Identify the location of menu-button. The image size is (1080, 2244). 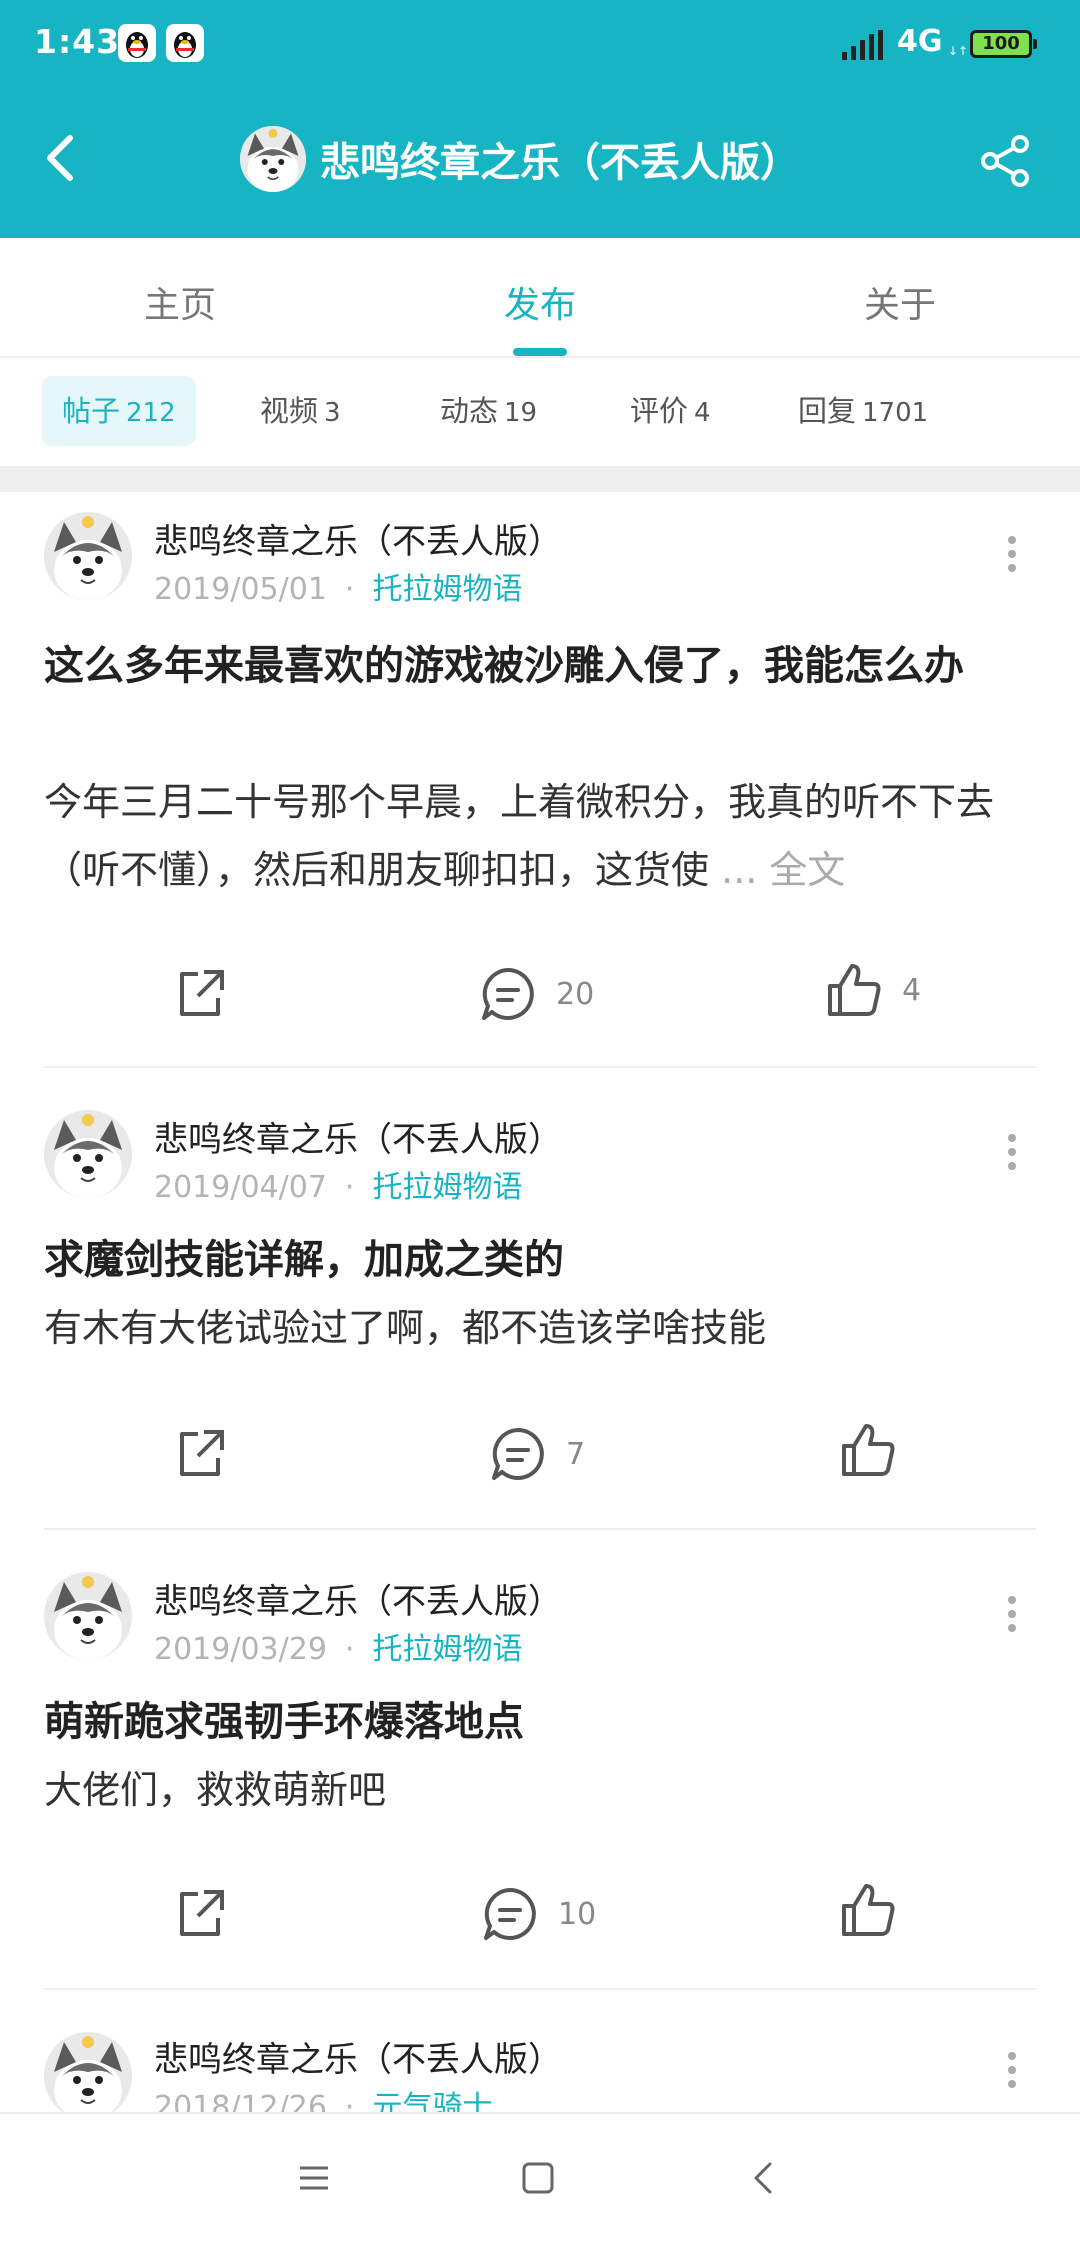
(314, 2178).